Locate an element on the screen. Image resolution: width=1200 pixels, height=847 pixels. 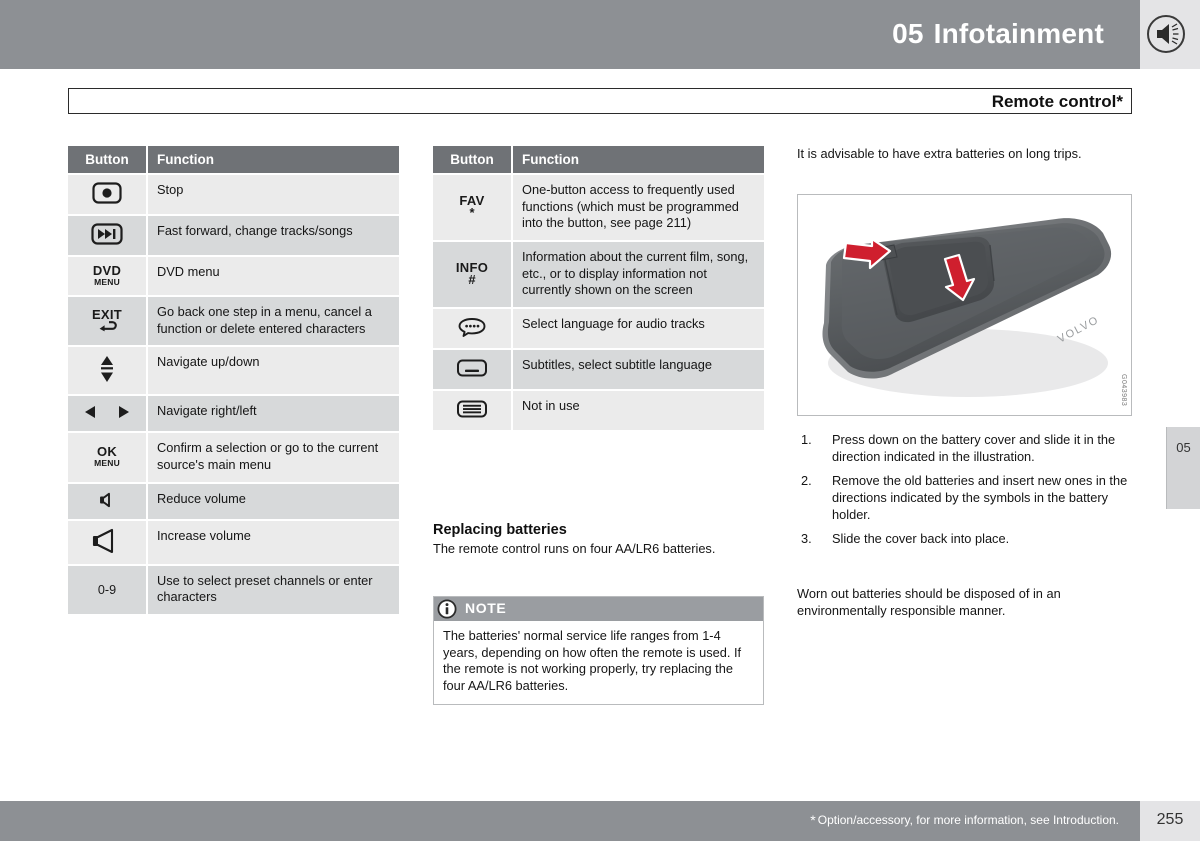
page-title: 05 Infotainment is located at coordinates (998, 34).